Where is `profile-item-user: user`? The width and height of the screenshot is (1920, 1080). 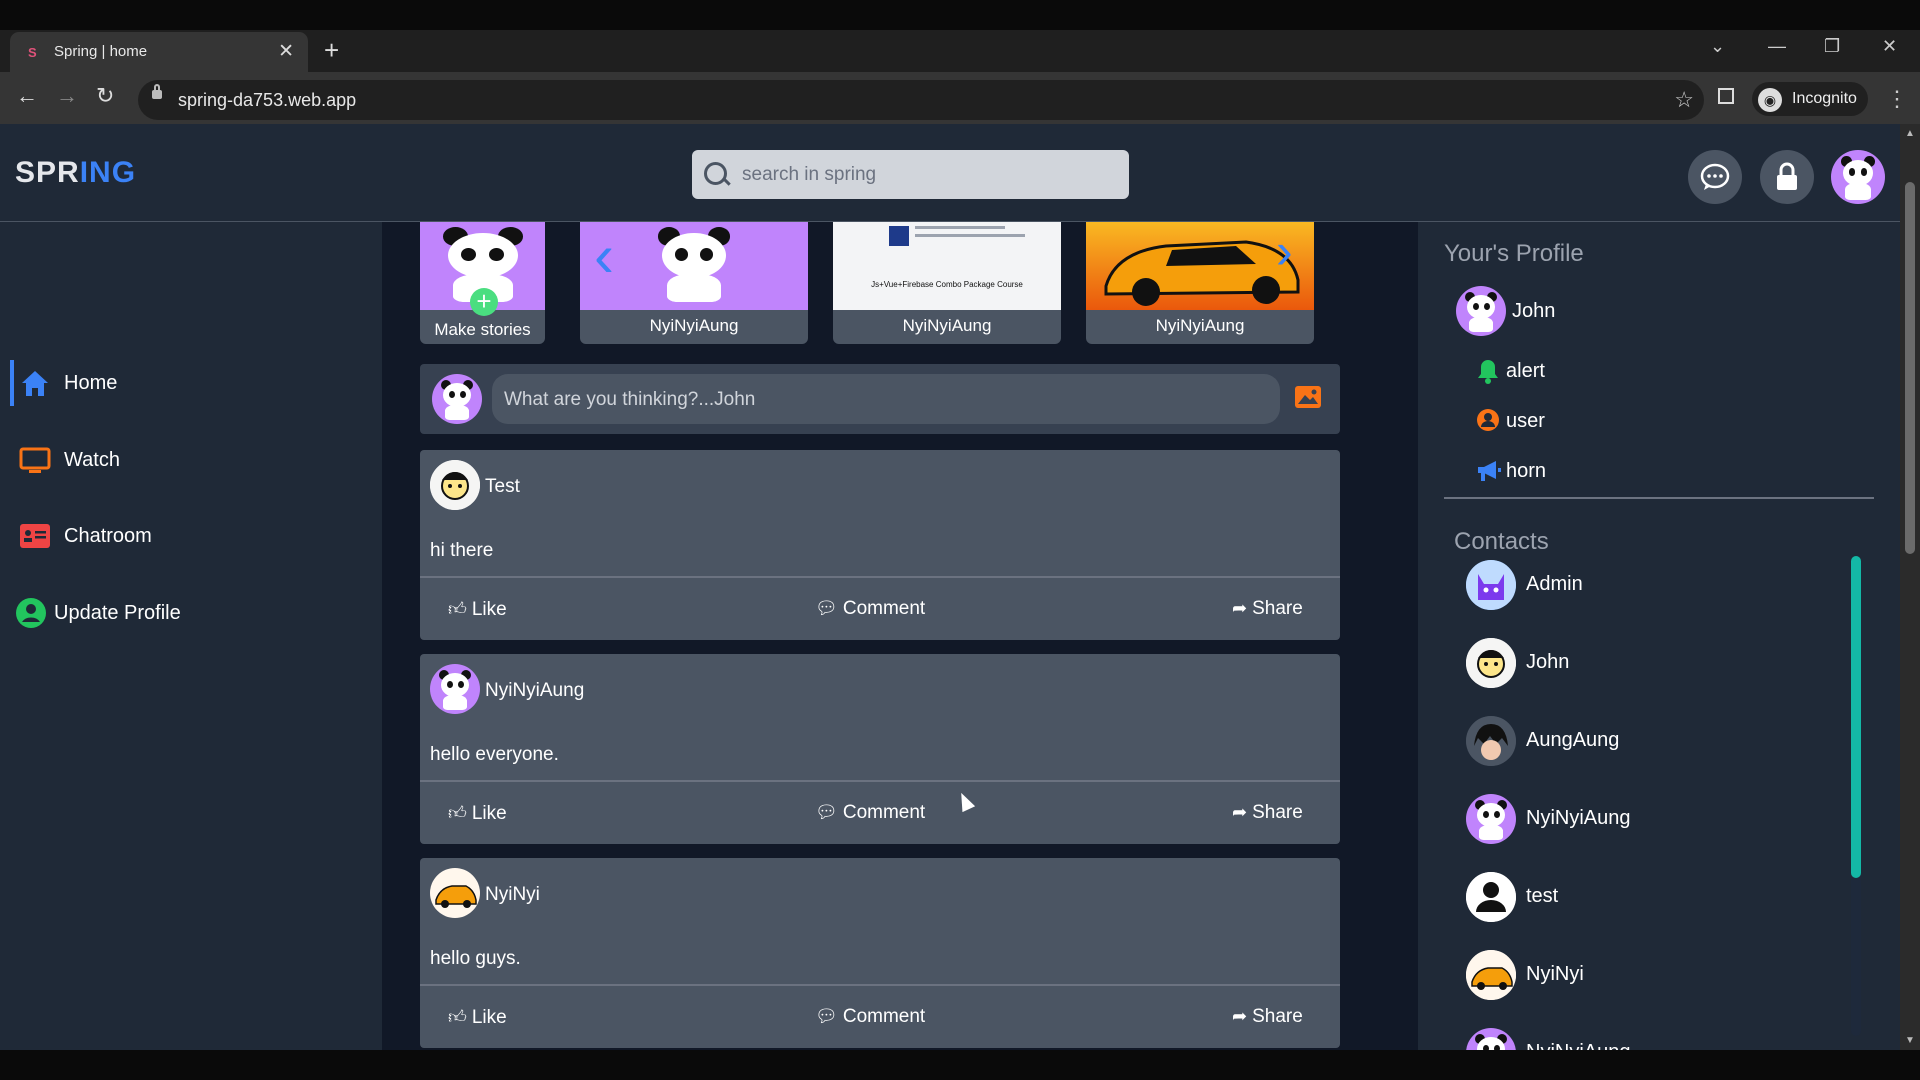 profile-item-user: user is located at coordinates (1576, 421).